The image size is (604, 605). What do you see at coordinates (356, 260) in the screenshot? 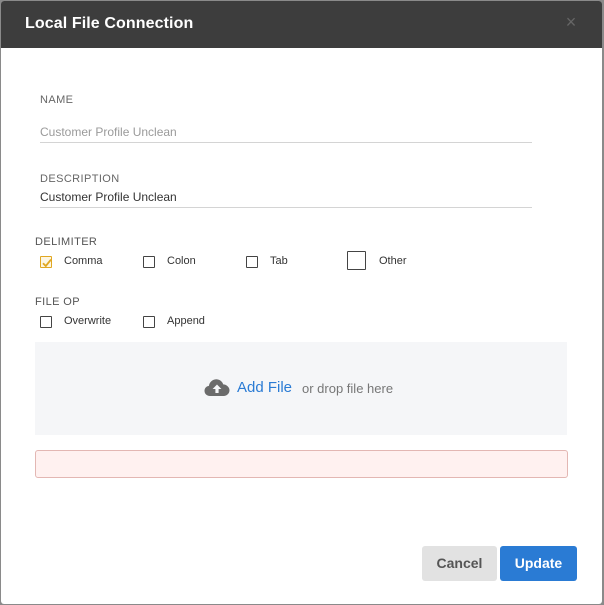
I see `delimiter-other-checkbox` at bounding box center [356, 260].